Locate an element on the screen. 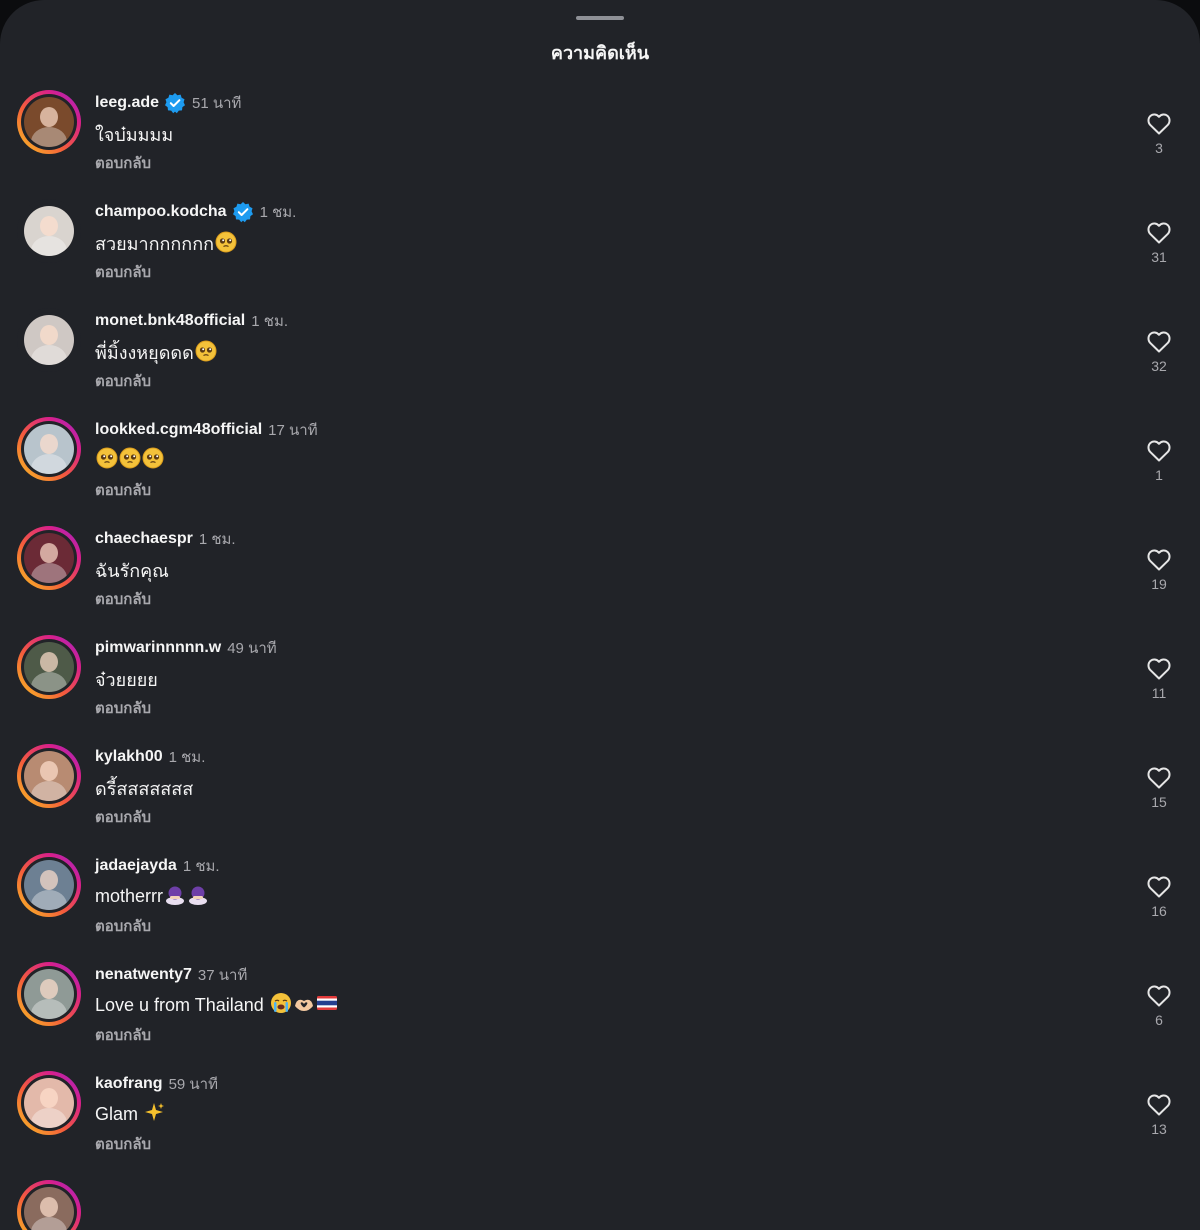  like-count: 6 is located at coordinates (1159, 1020).